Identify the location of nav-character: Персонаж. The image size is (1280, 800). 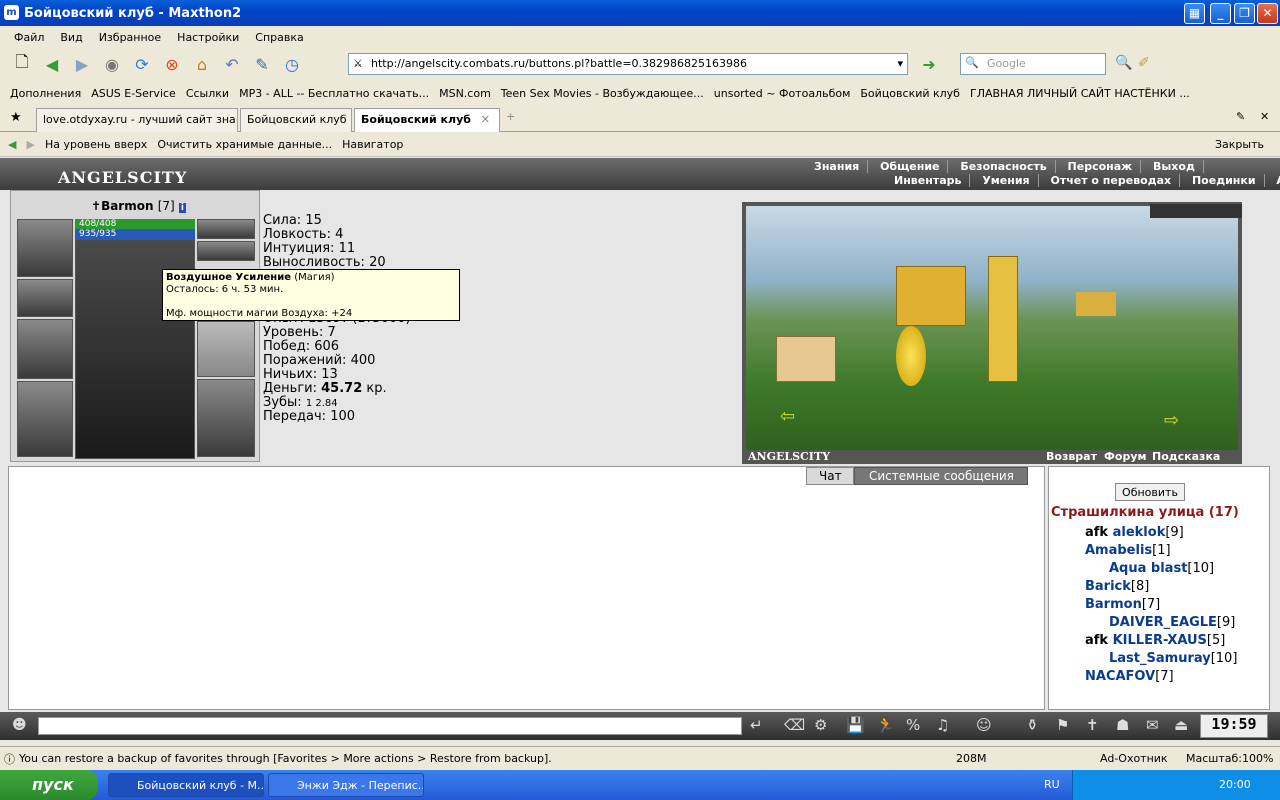
(1100, 166).